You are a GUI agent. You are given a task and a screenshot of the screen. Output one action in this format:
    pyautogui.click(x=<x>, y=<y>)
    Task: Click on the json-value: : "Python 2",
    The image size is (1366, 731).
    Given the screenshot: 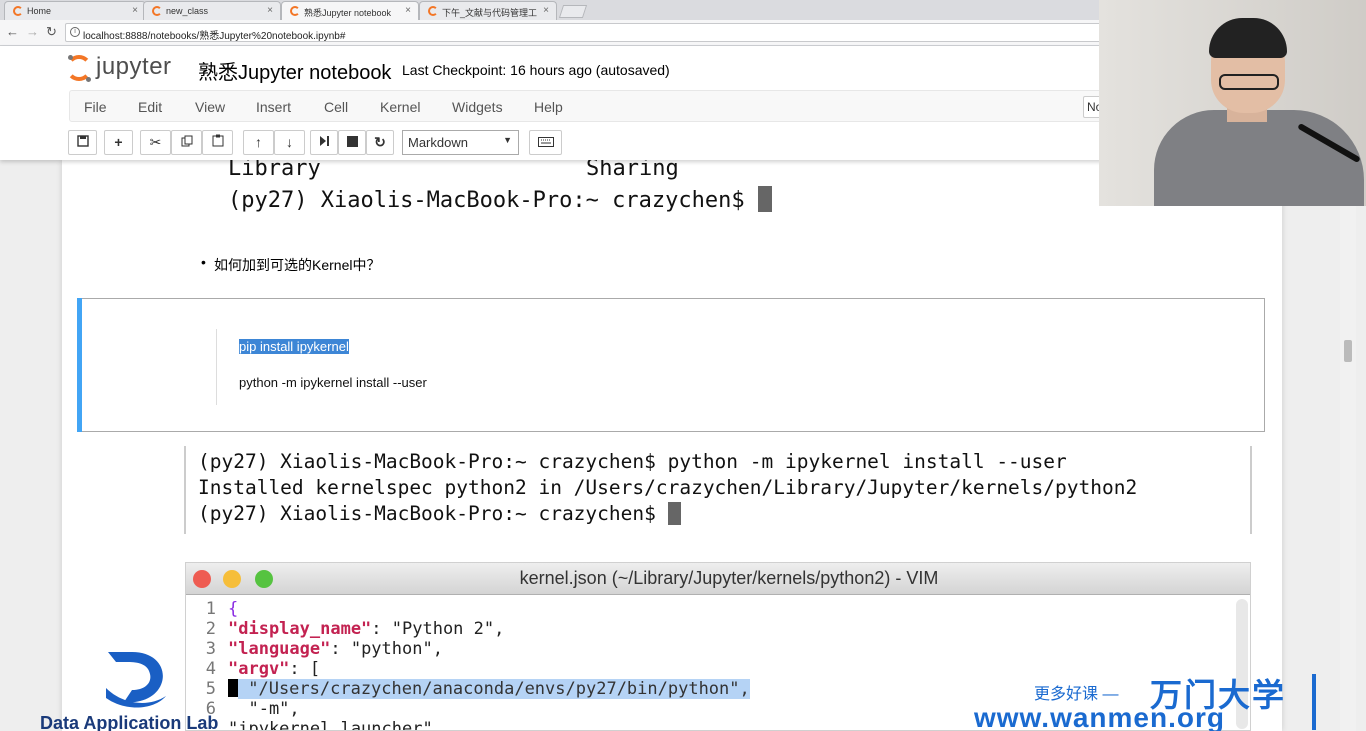 What is the action you would take?
    pyautogui.click(x=438, y=629)
    